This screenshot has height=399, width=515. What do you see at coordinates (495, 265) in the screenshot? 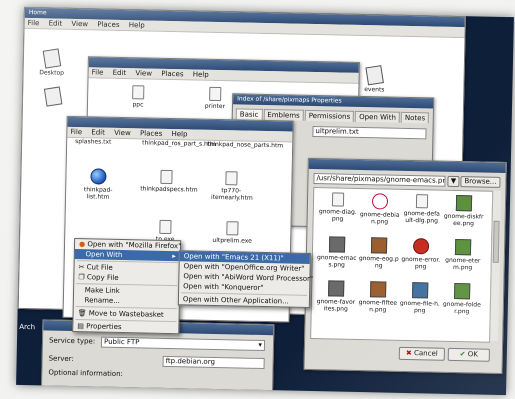
I see `grid-scrollbar` at bounding box center [495, 265].